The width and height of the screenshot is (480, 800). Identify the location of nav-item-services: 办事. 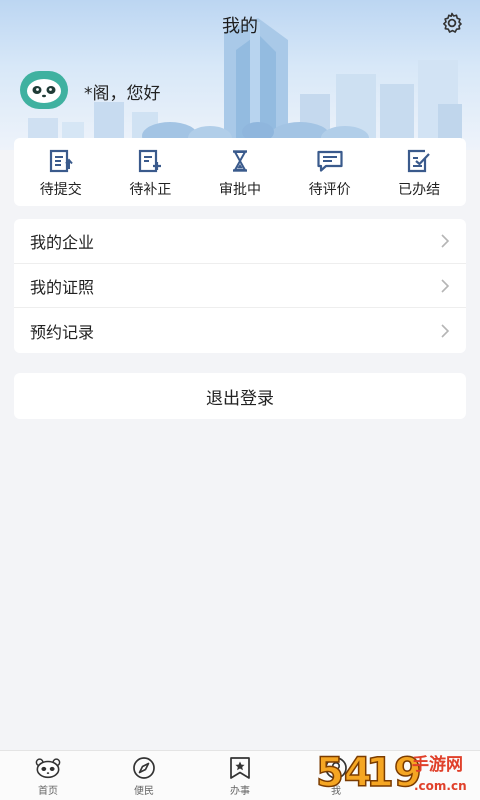
(240, 775).